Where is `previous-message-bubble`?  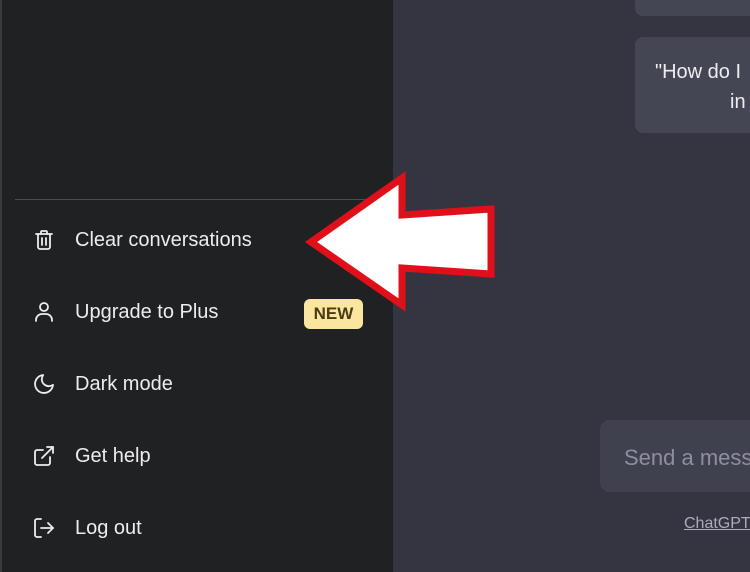
previous-message-bubble is located at coordinates (692, 8).